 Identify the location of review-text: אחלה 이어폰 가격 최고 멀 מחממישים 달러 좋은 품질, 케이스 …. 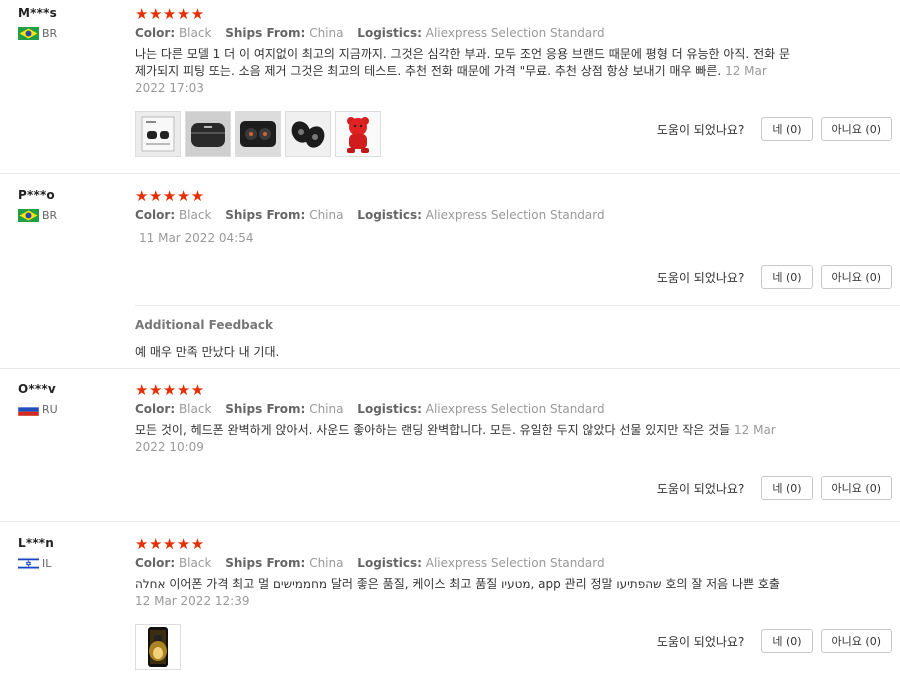
(457, 584).